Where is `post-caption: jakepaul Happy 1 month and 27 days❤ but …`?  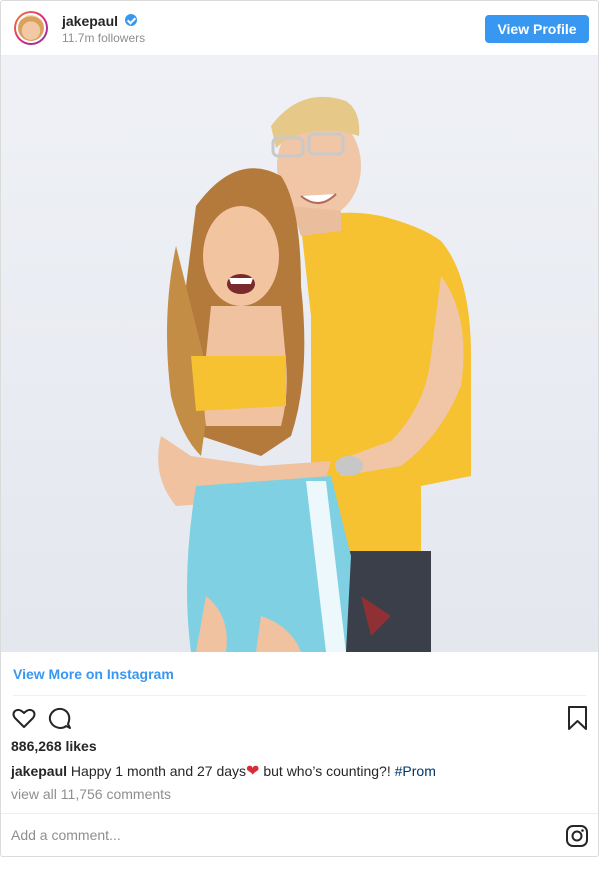 post-caption: jakepaul Happy 1 month and 27 days❤ but … is located at coordinates (223, 771).